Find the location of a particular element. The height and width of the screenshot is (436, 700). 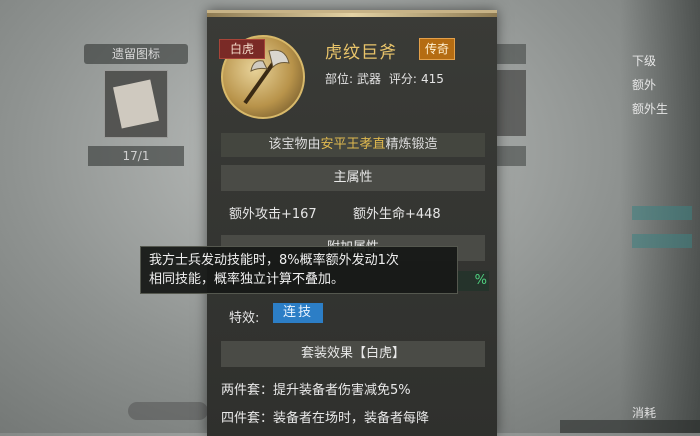

extra-attribute-percent: % is located at coordinates (473, 281).